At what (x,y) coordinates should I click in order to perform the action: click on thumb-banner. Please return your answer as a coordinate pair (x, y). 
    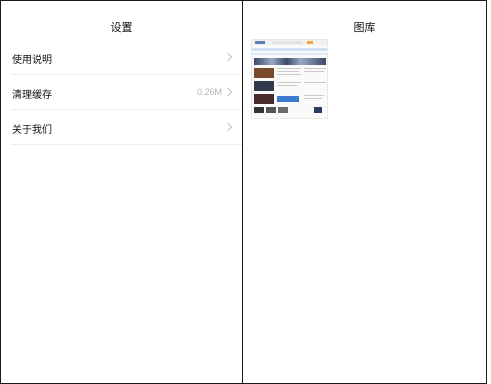
    Looking at the image, I should click on (290, 61).